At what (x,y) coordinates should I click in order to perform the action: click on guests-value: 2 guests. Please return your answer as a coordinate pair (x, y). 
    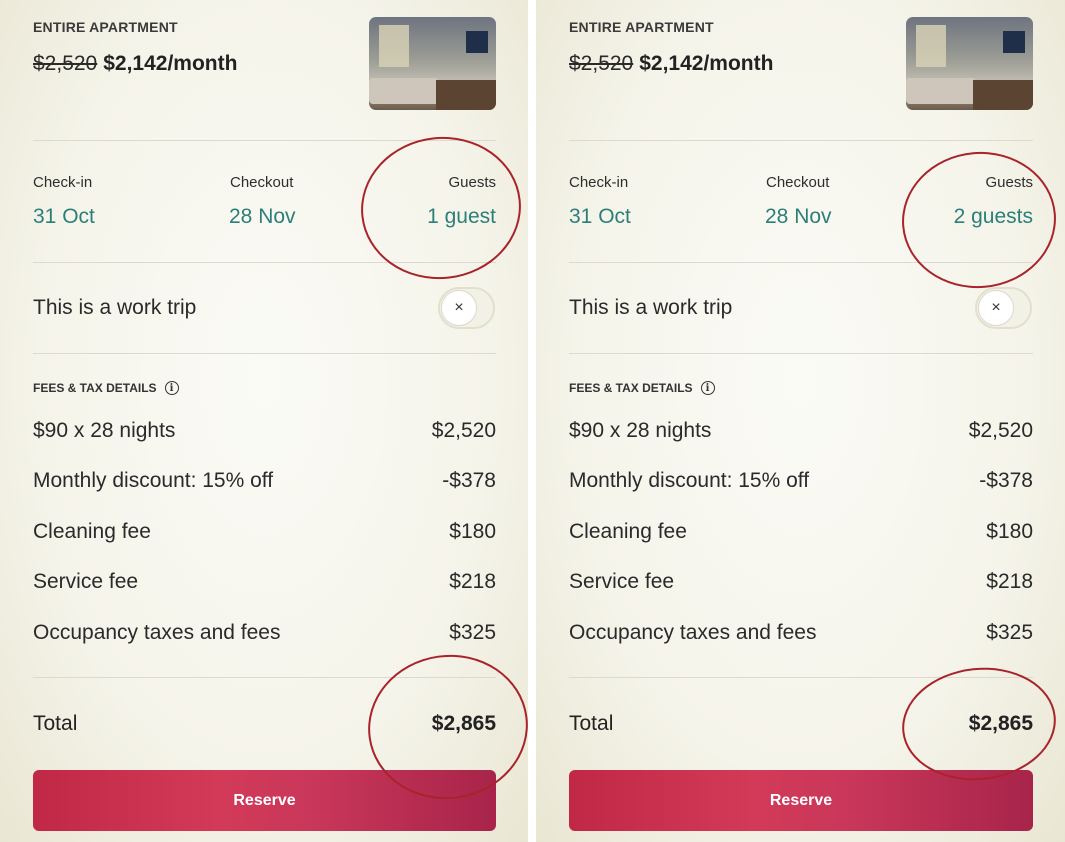
    Looking at the image, I should click on (993, 217).